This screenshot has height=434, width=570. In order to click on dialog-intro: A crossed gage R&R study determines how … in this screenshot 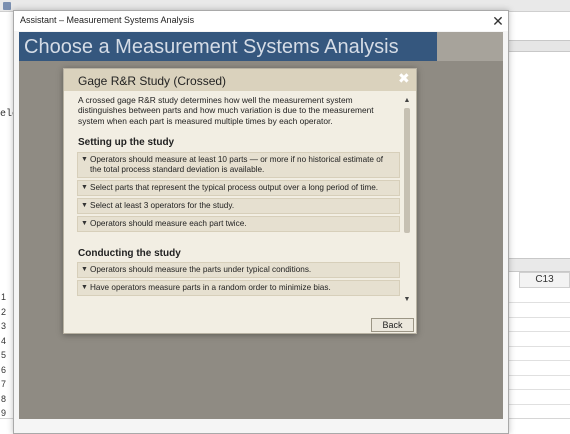, I will do `click(226, 110)`.